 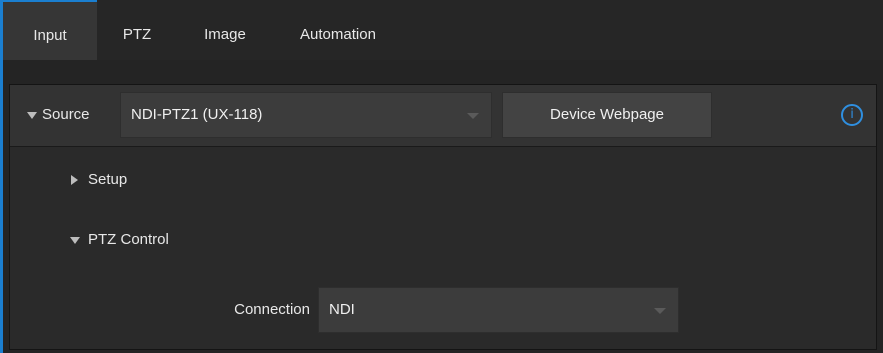 I want to click on setup-label: Setup, so click(x=108, y=179).